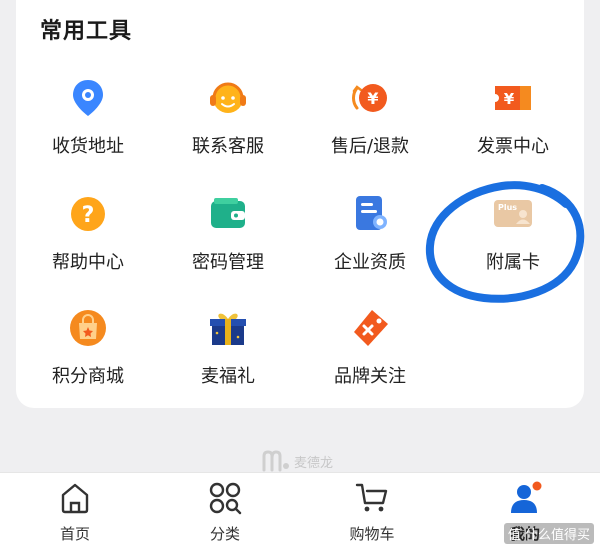 This screenshot has height=548, width=600. Describe the element at coordinates (370, 146) in the screenshot. I see `tool-label: 售后/退款` at that location.